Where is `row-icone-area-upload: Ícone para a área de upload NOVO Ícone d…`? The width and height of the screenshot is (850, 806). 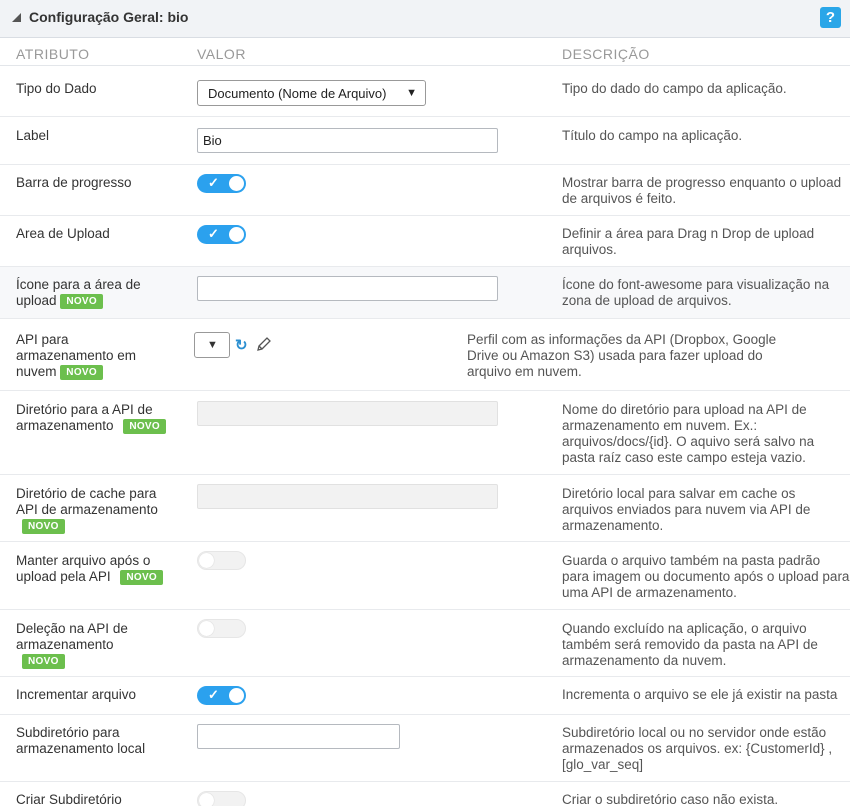
row-icone-area-upload: Ícone para a área de upload NOVO Ícone d… is located at coordinates (425, 293).